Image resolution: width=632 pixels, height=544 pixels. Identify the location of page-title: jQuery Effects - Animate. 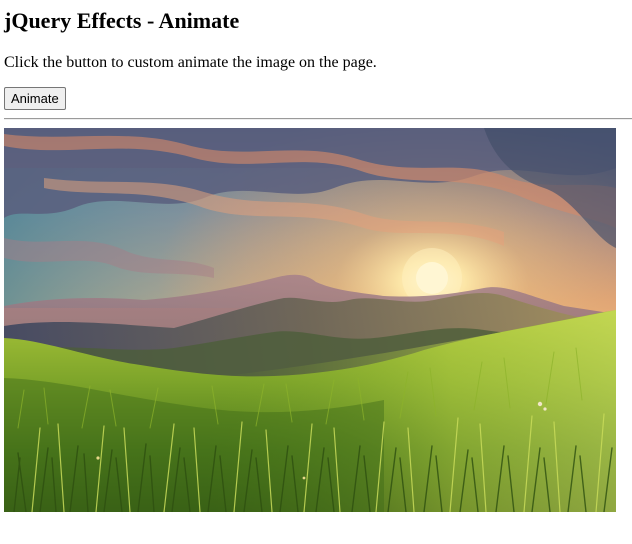
(122, 20).